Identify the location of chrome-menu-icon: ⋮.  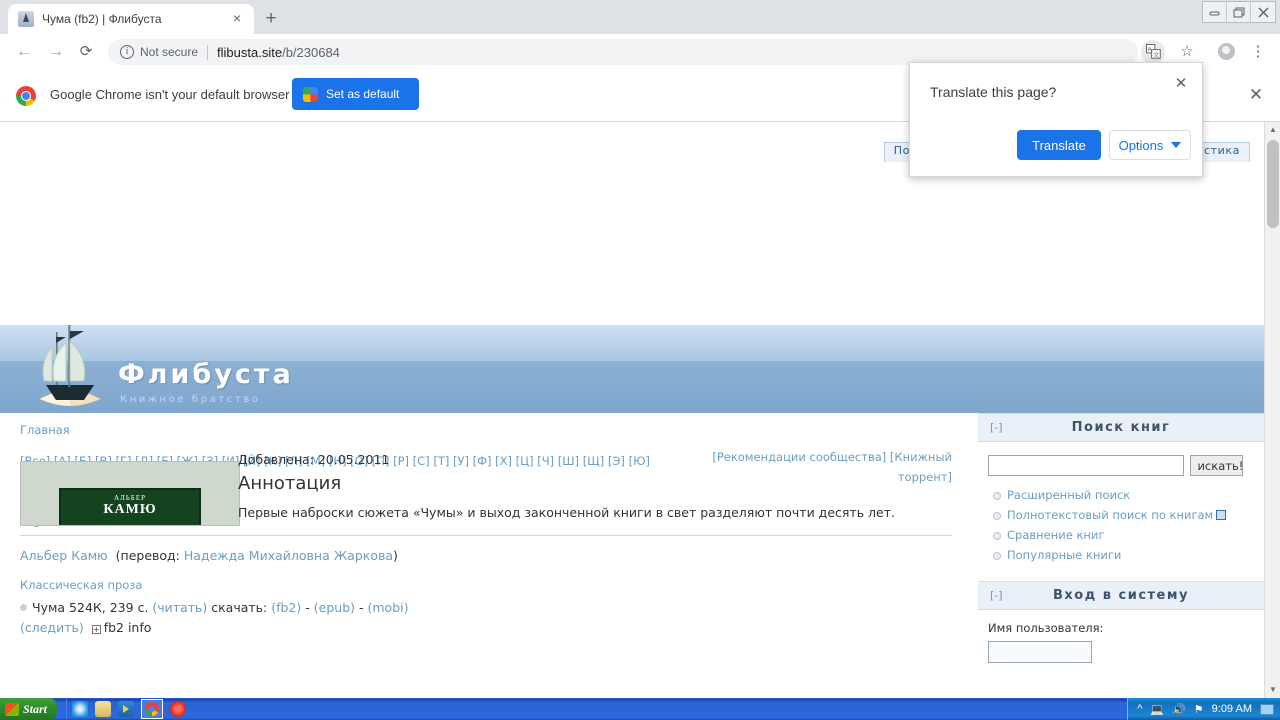
(1258, 52).